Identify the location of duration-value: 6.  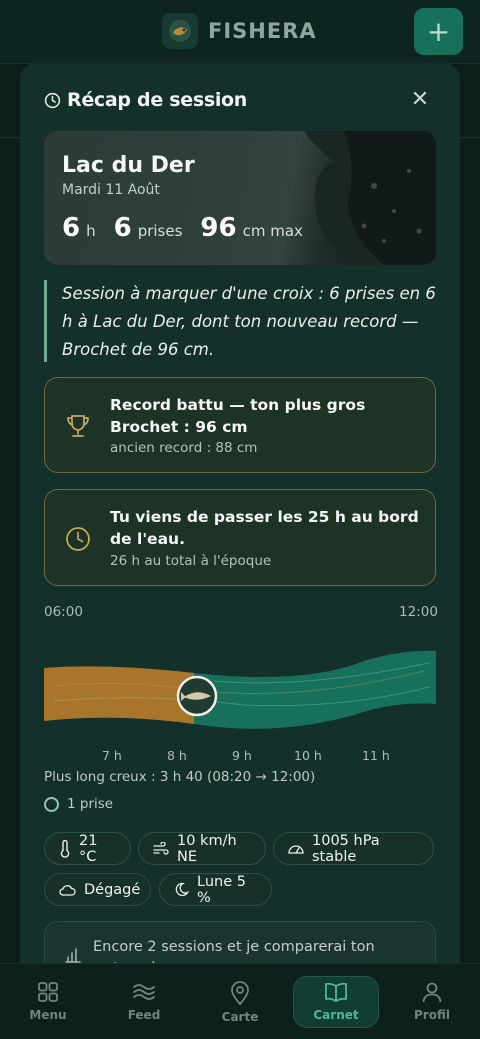
(71, 228).